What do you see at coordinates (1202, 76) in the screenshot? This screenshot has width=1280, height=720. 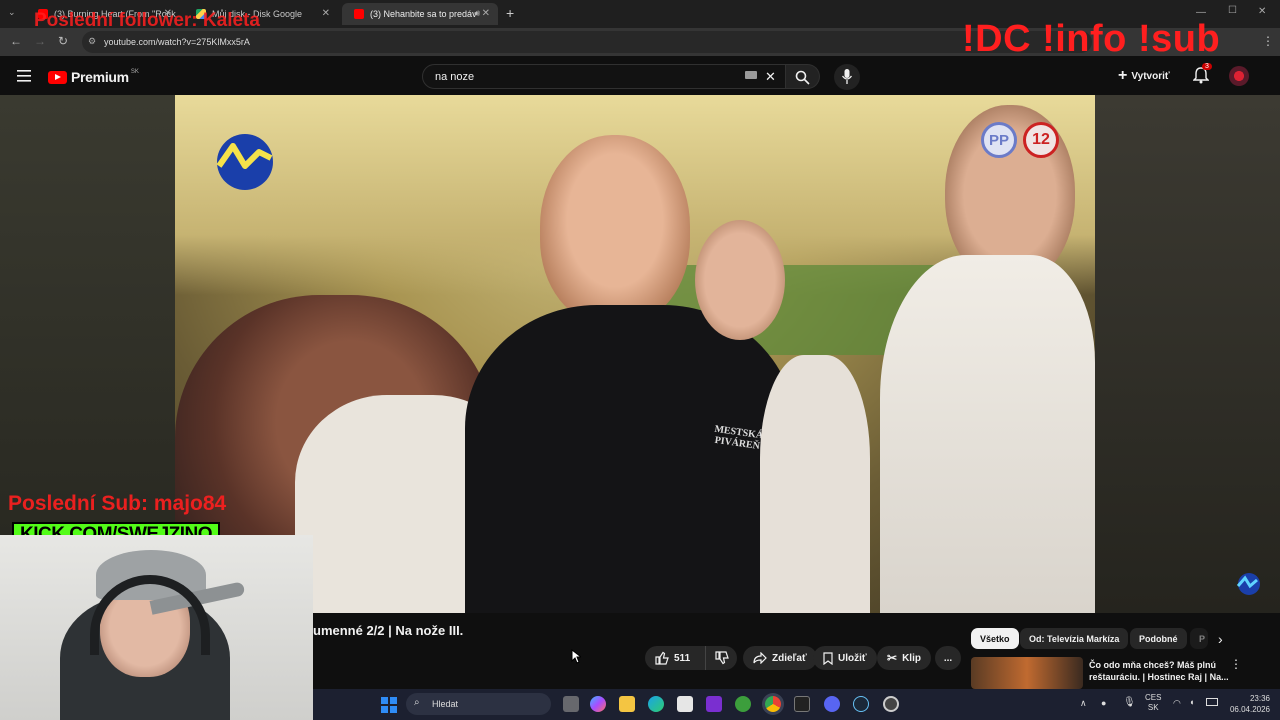 I see `notifications-button: 3` at bounding box center [1202, 76].